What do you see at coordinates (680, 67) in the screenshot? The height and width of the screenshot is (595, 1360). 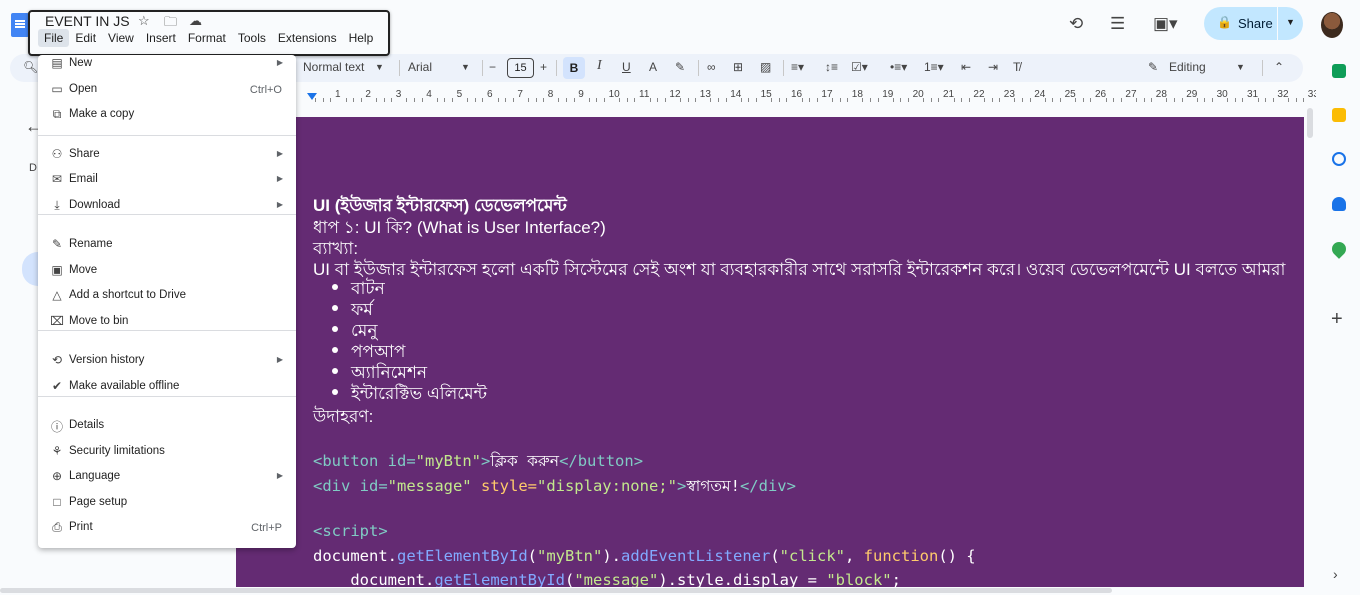 I see `highlight-icon: ✎` at bounding box center [680, 67].